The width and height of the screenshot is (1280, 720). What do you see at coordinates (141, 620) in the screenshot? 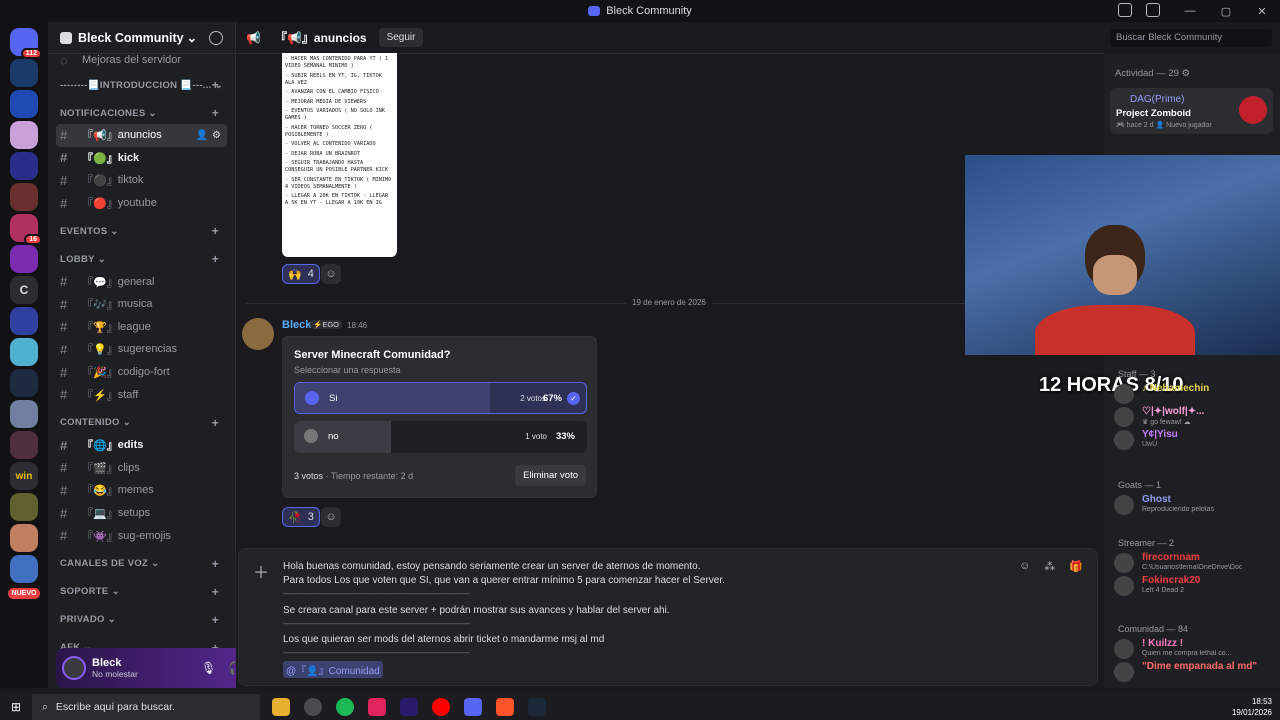
I see `category-header: PRIVADO ⌄ +` at bounding box center [141, 620].